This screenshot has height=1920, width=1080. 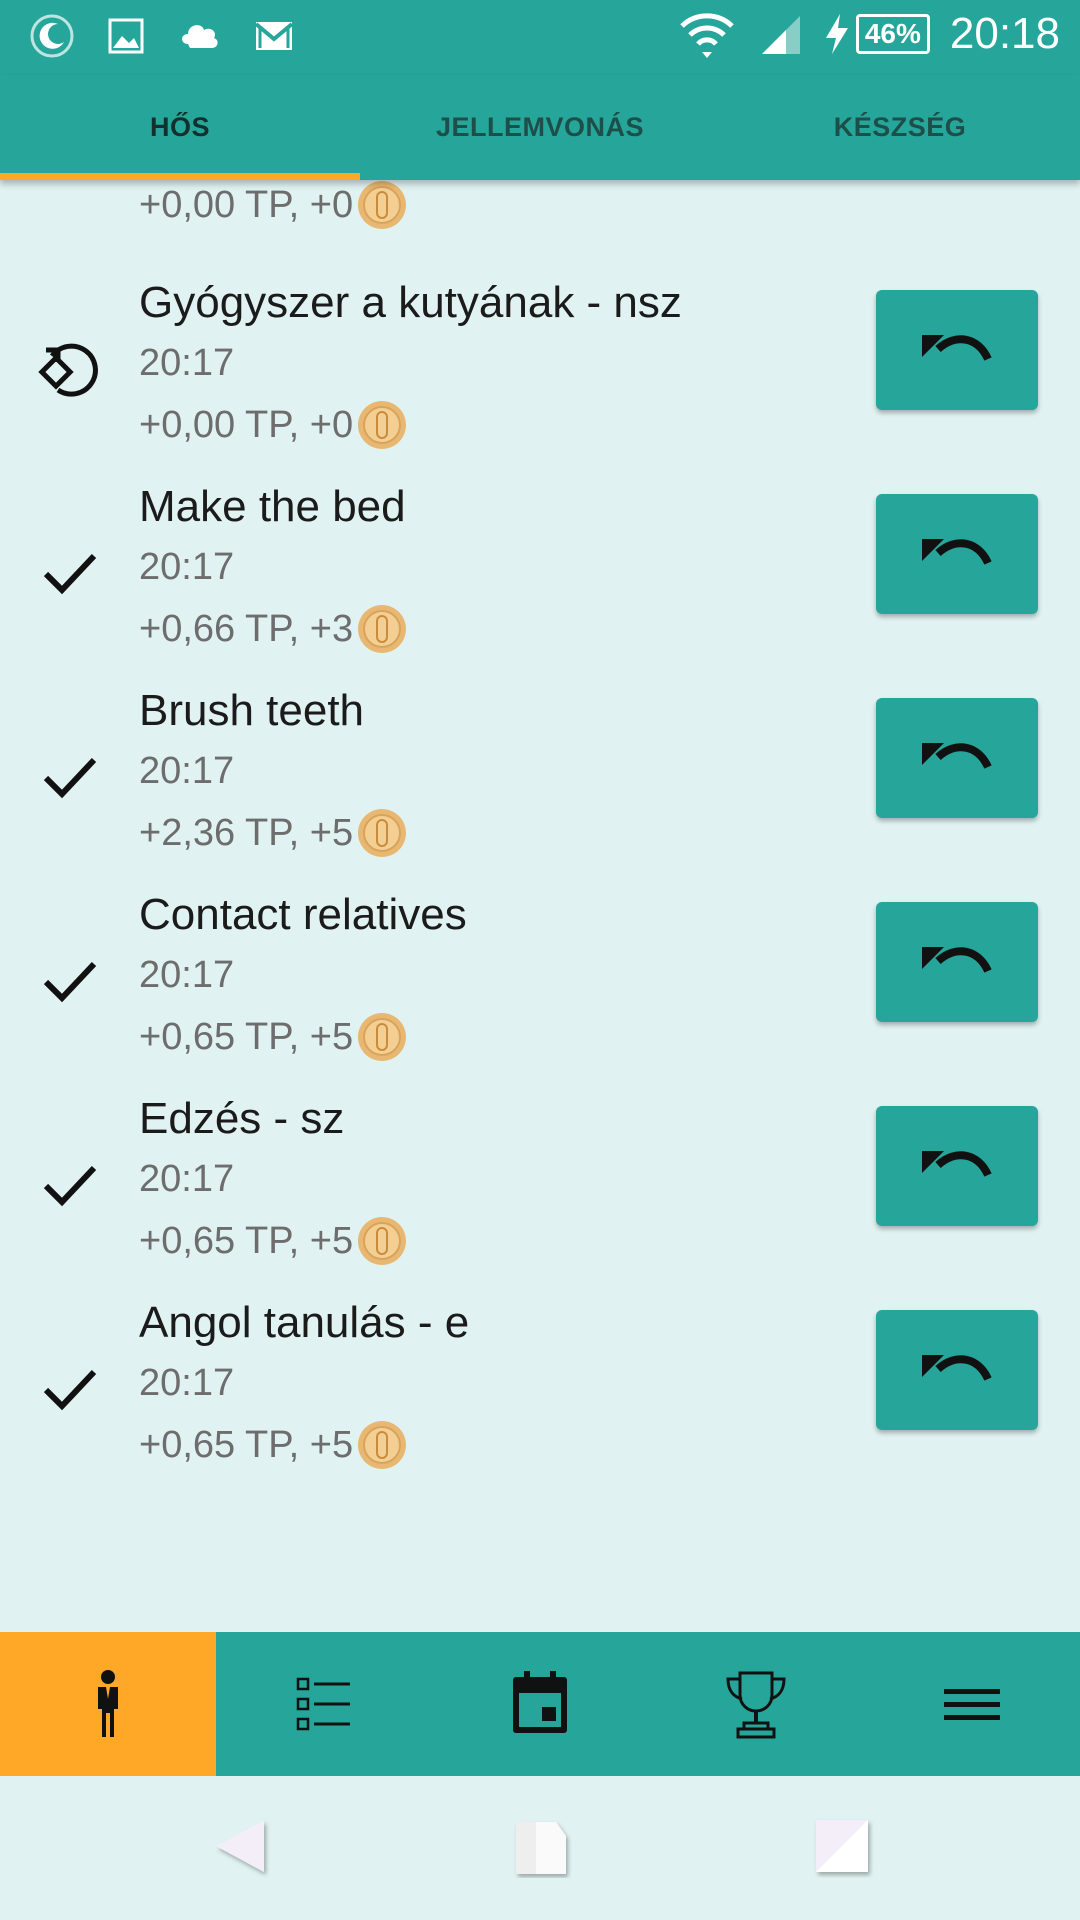 I want to click on home-icon, so click(x=540, y=1846).